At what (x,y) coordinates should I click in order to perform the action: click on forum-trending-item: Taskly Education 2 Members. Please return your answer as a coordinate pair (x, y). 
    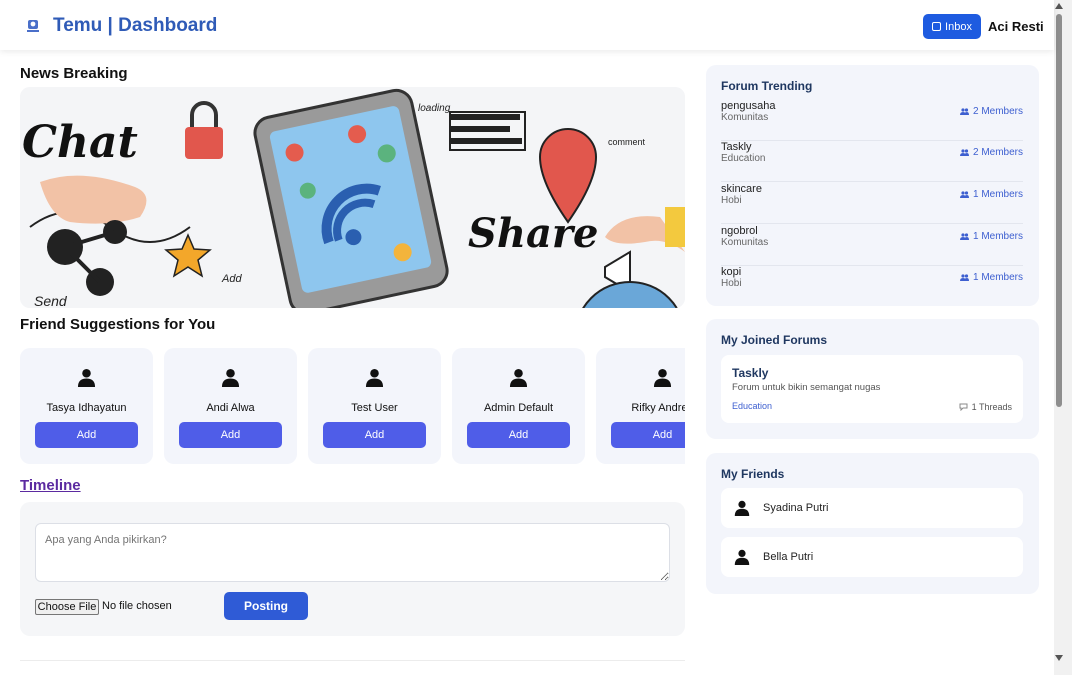
    Looking at the image, I should click on (872, 161).